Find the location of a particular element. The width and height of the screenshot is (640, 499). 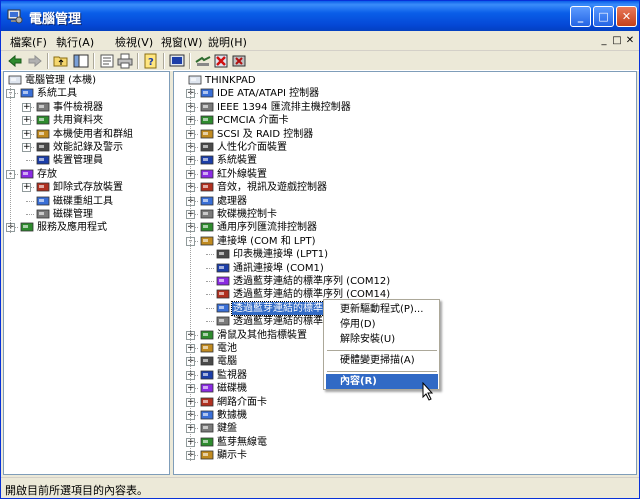

tree-item-label: PCMCIA 介面卡 is located at coordinates (253, 121).